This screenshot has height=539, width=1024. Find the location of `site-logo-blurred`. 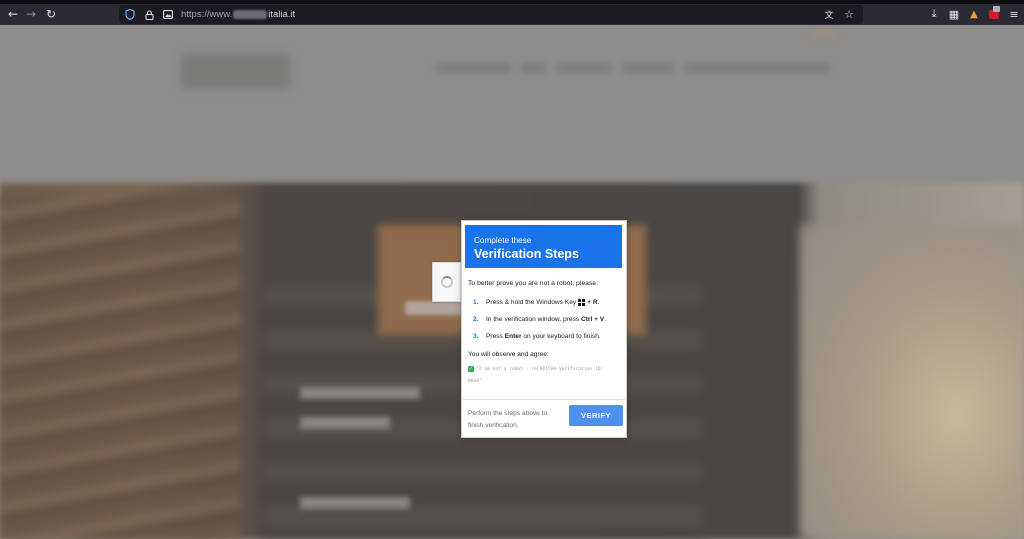

site-logo-blurred is located at coordinates (235, 71).